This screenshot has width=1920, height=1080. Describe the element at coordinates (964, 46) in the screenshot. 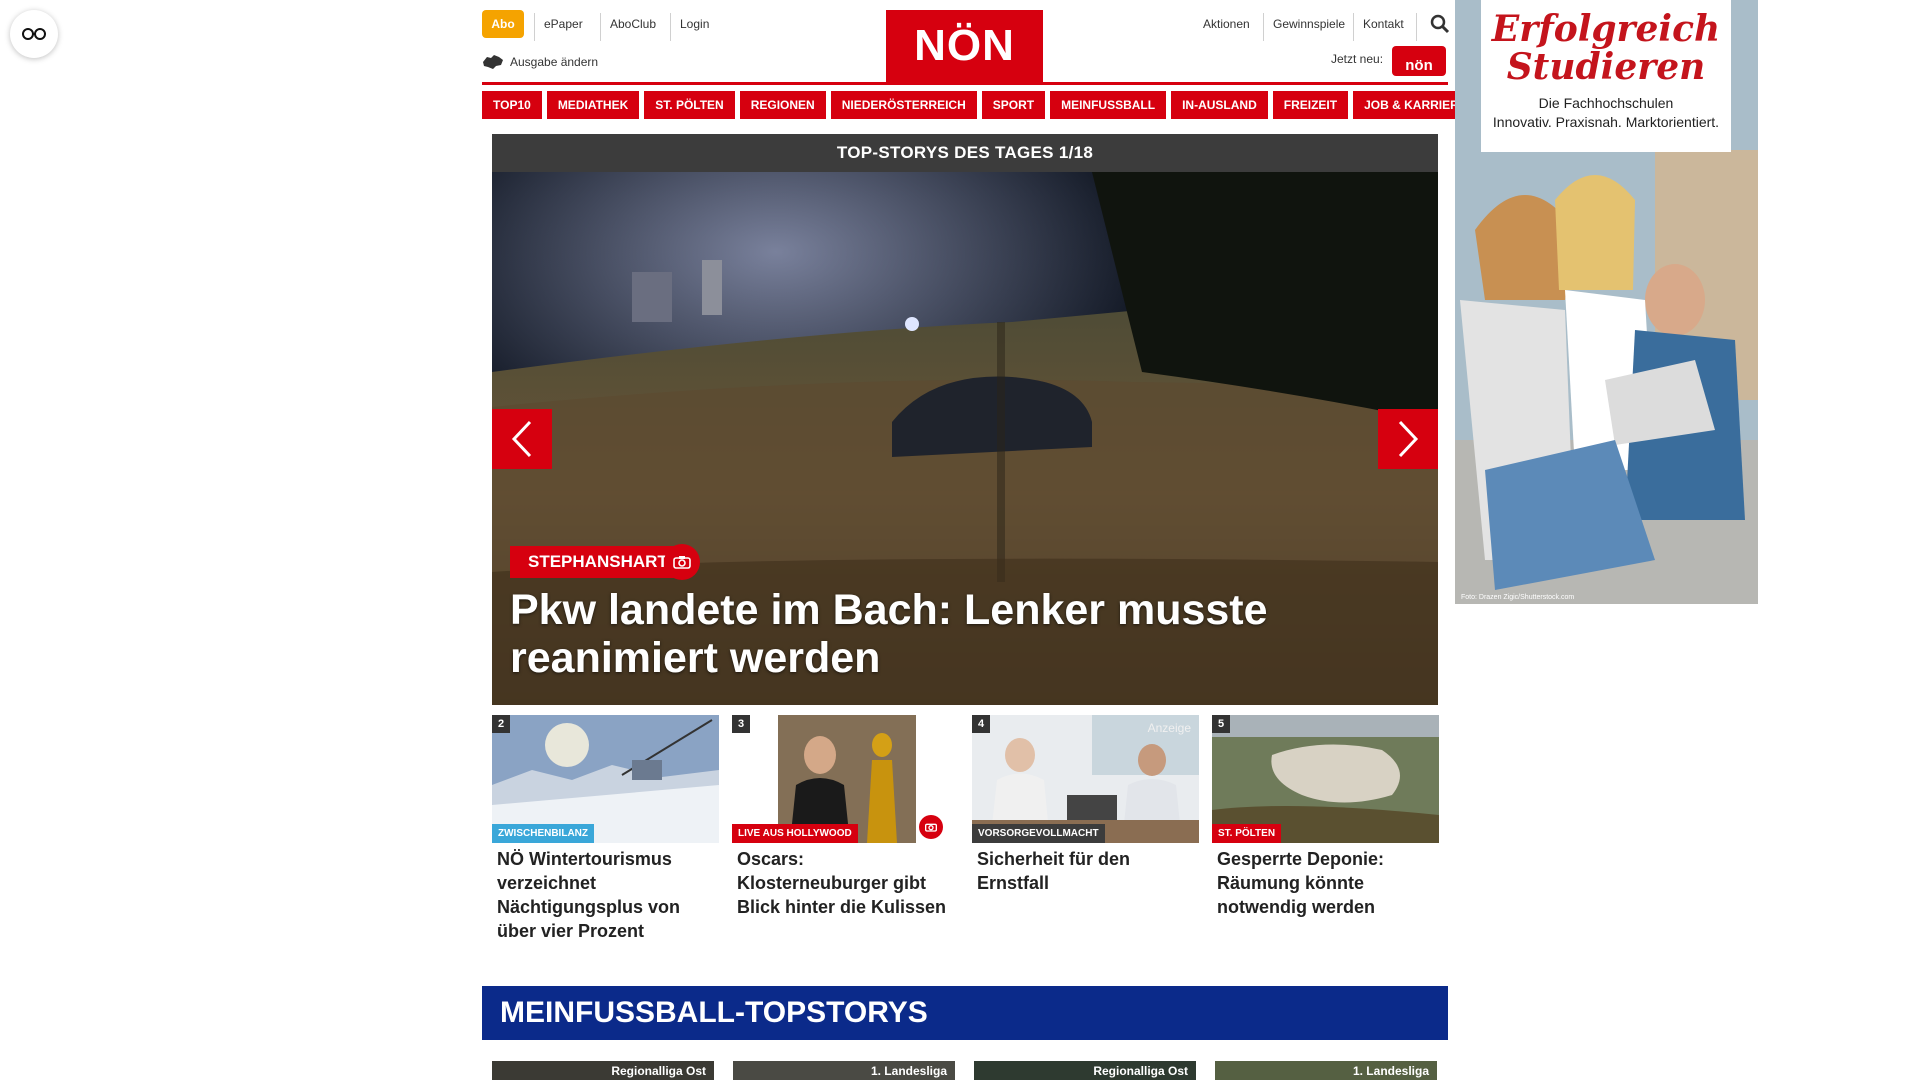

I see `noen-logo: NÖN` at that location.